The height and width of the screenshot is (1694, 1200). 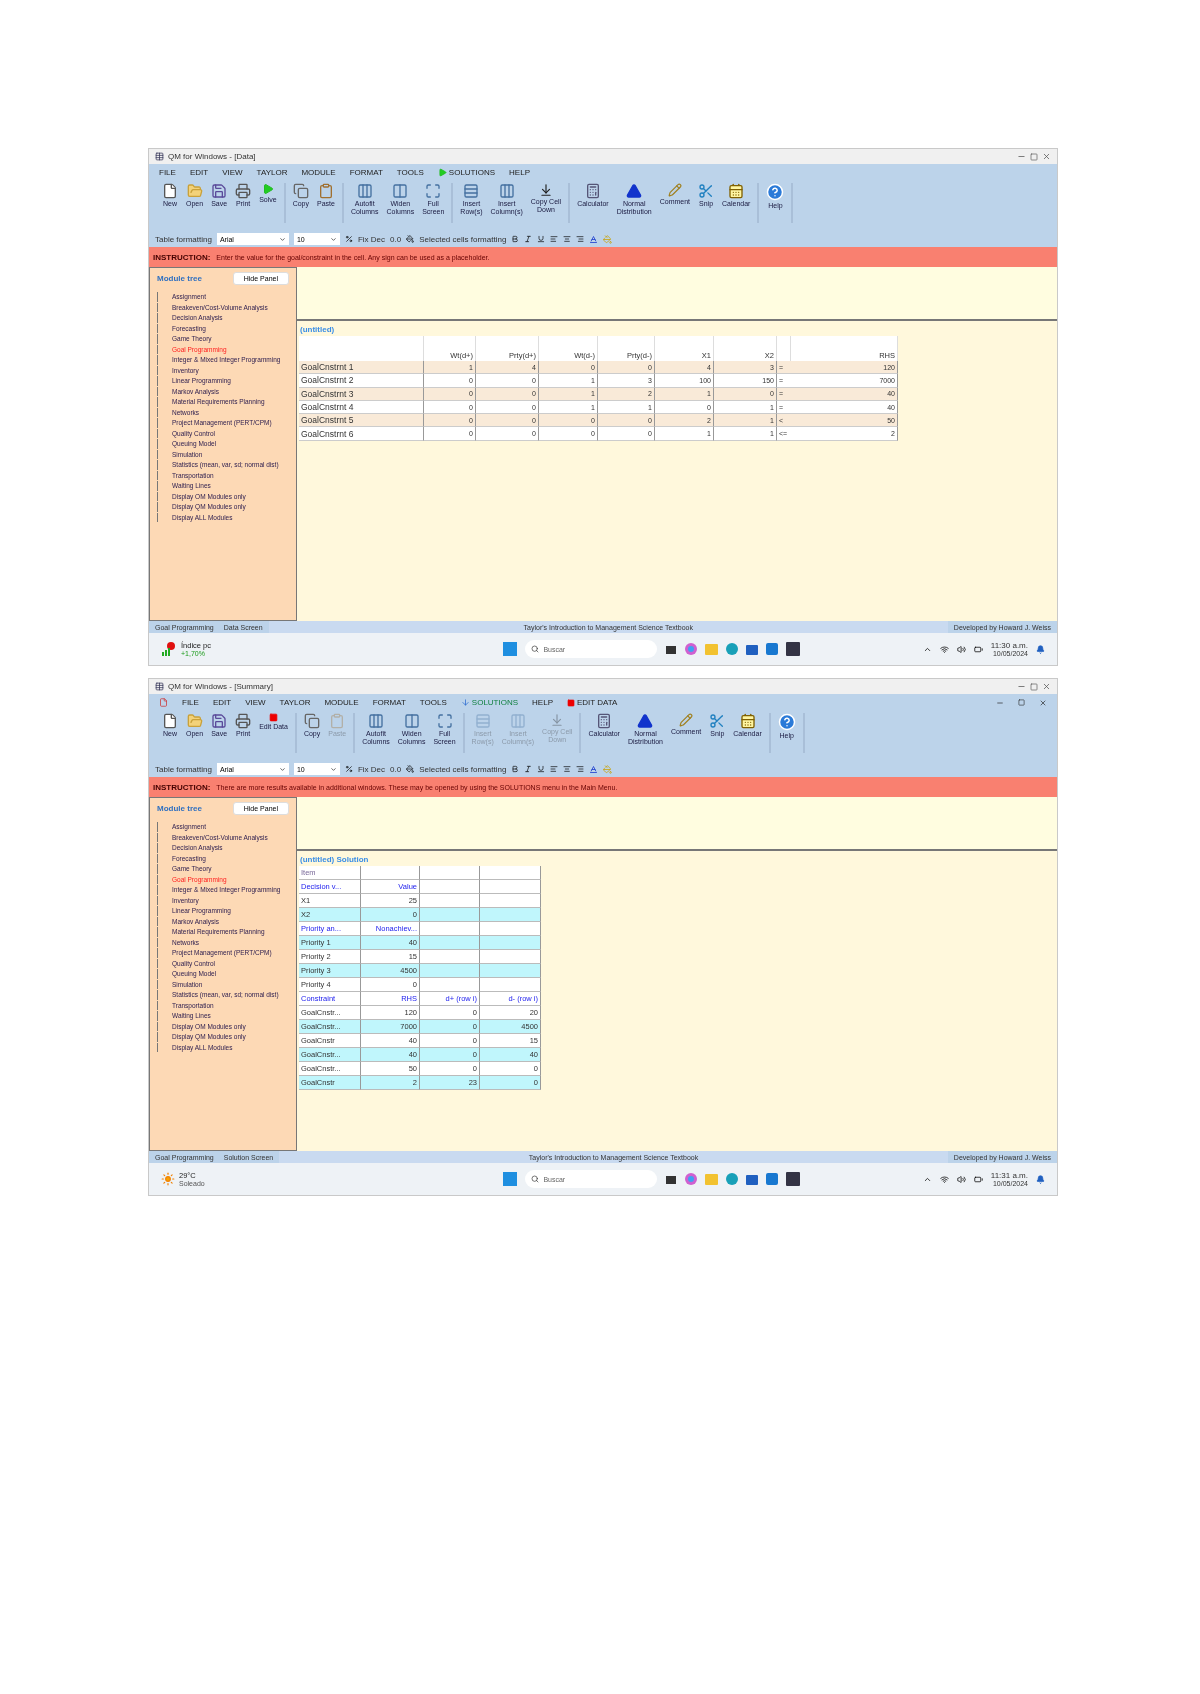 What do you see at coordinates (793, 1179) in the screenshot?
I see `app-icon` at bounding box center [793, 1179].